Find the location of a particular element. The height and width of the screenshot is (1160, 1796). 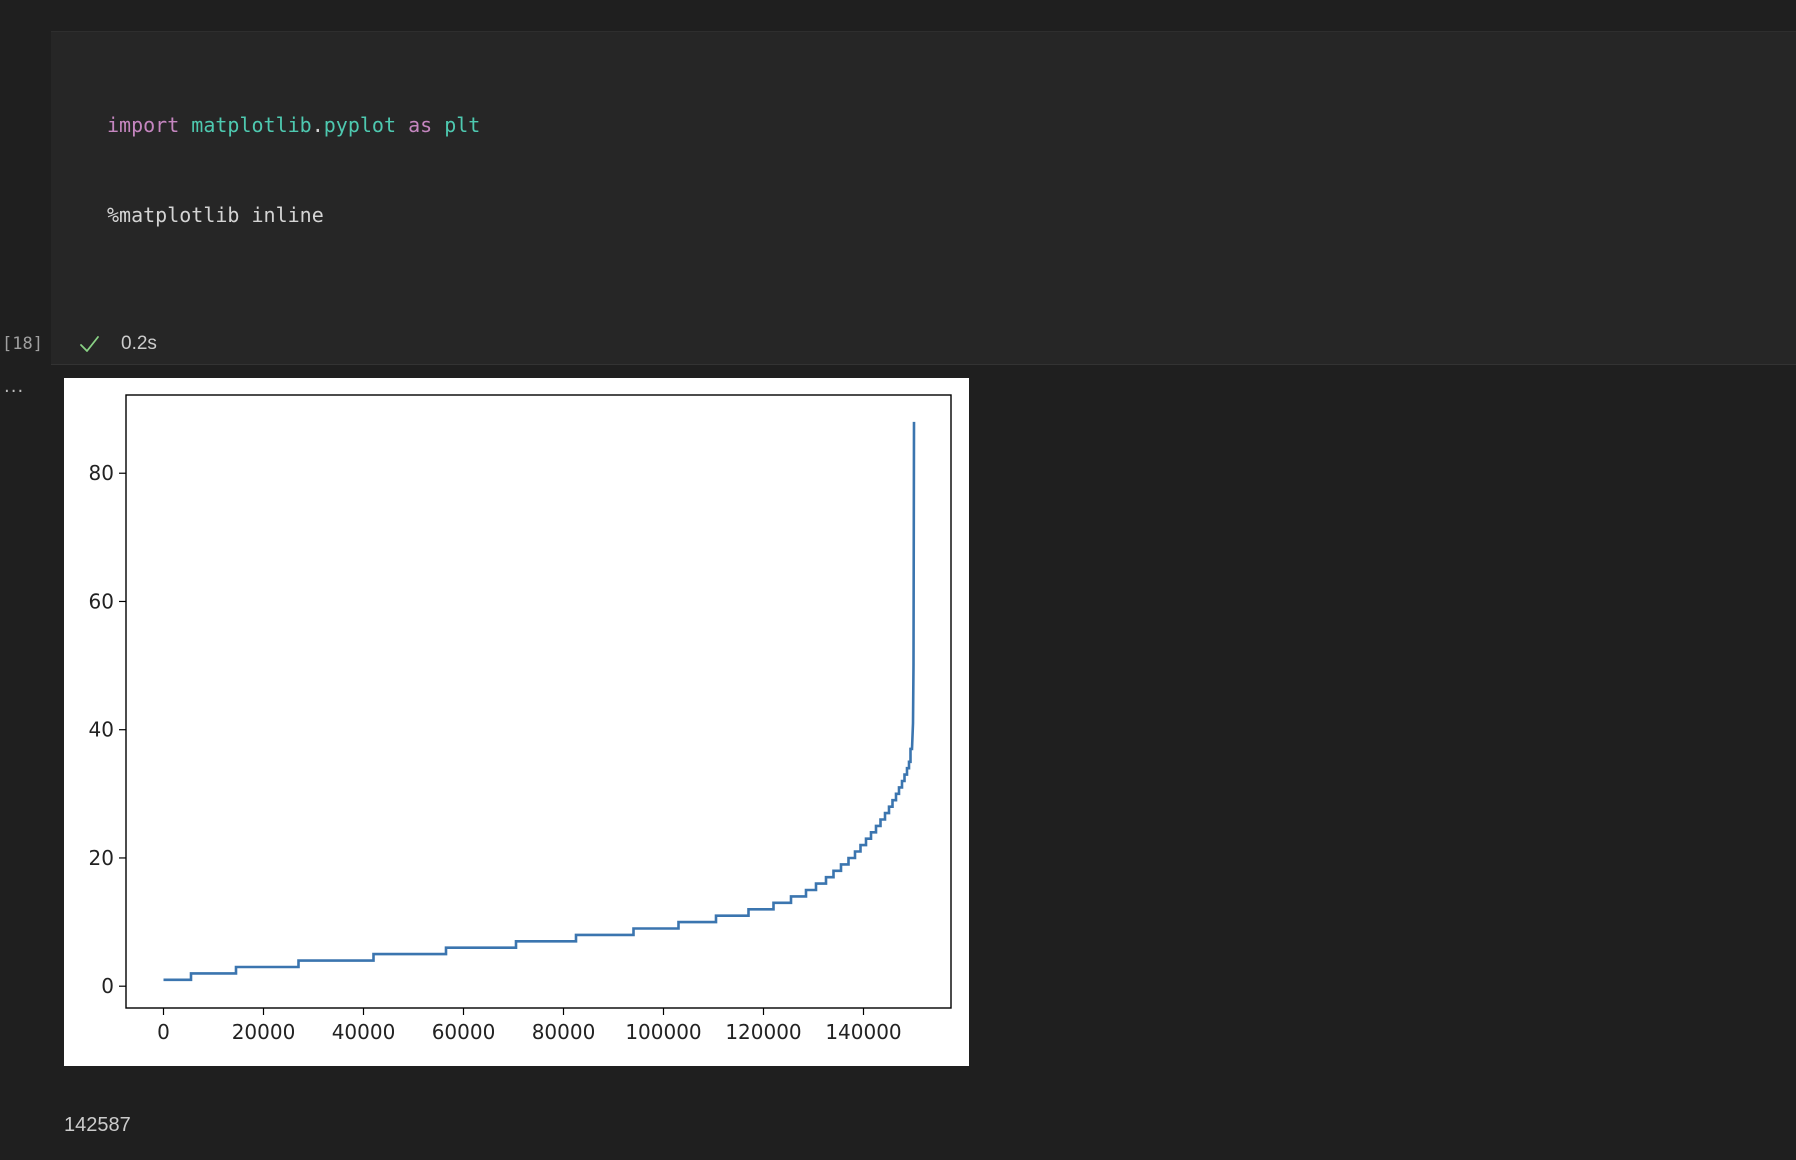

token: as is located at coordinates (420, 125).